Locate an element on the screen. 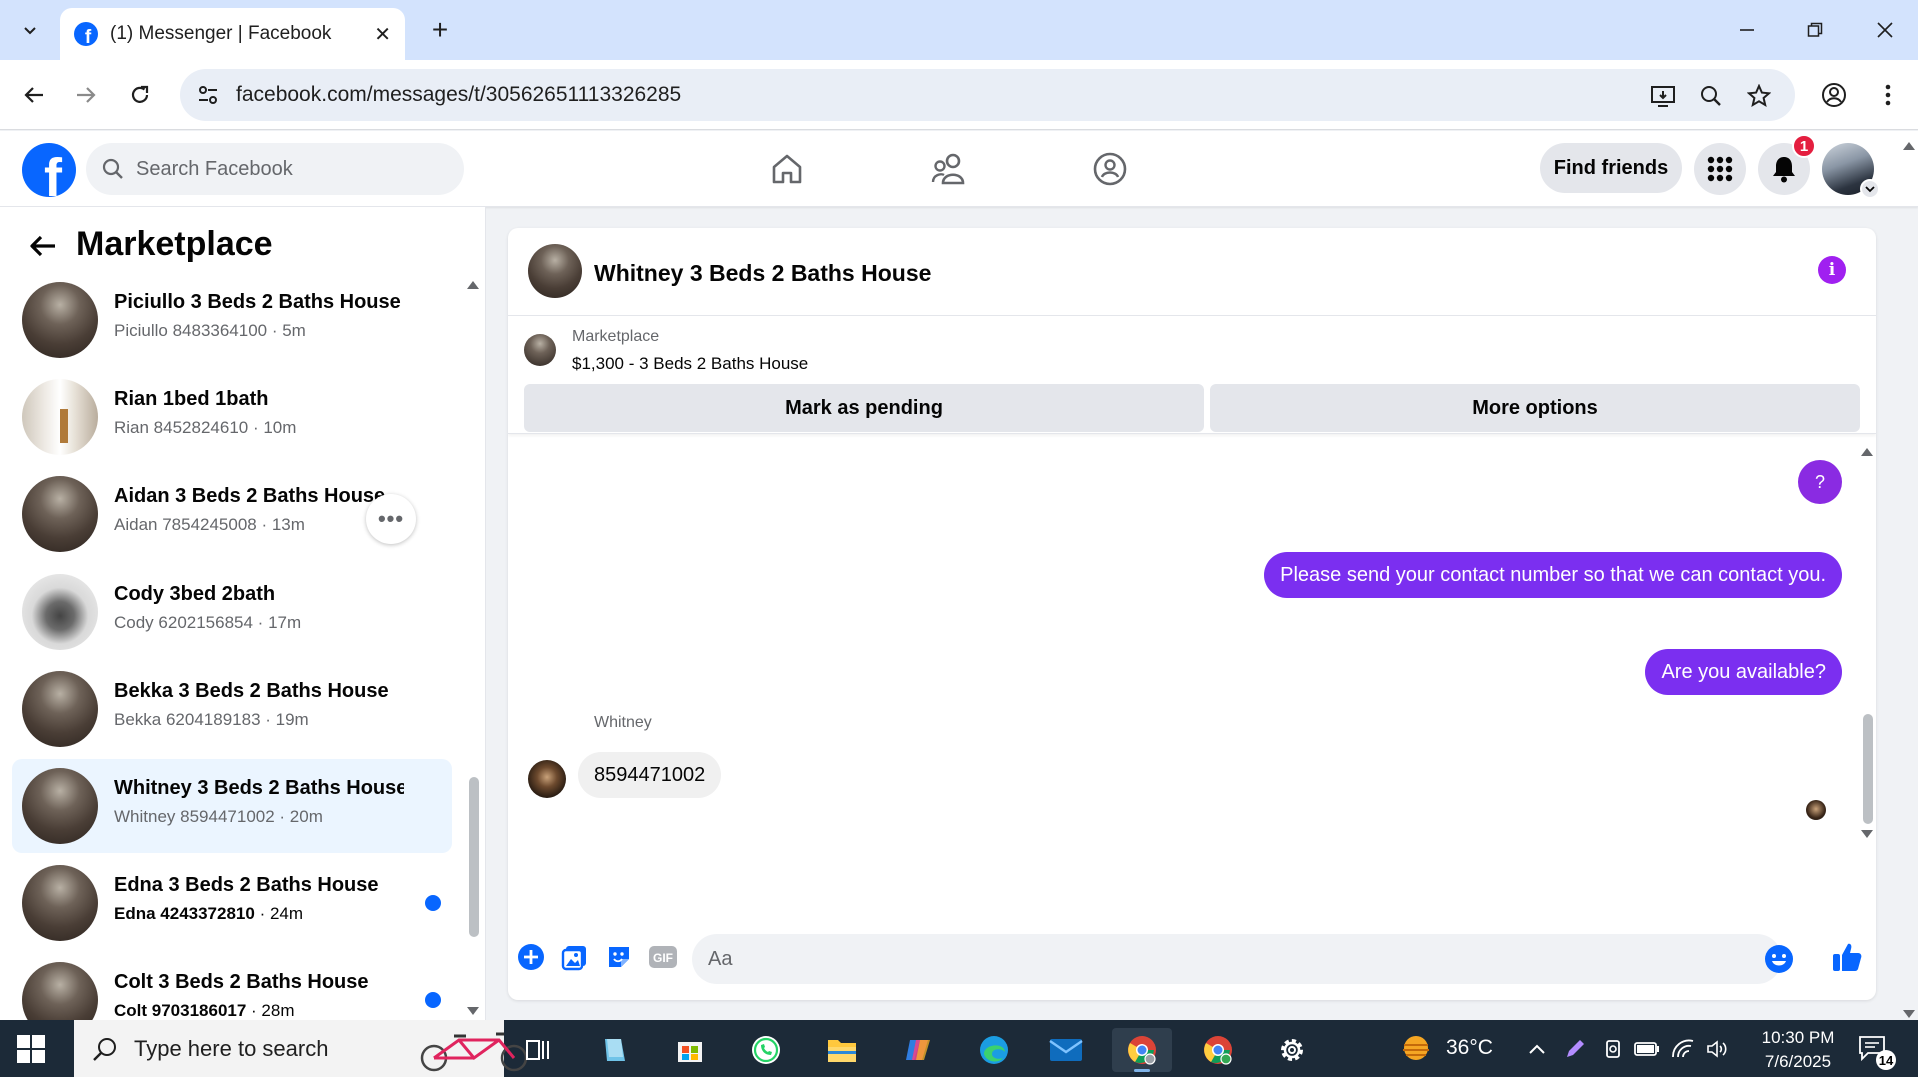  mail-icon is located at coordinates (1066, 1050).